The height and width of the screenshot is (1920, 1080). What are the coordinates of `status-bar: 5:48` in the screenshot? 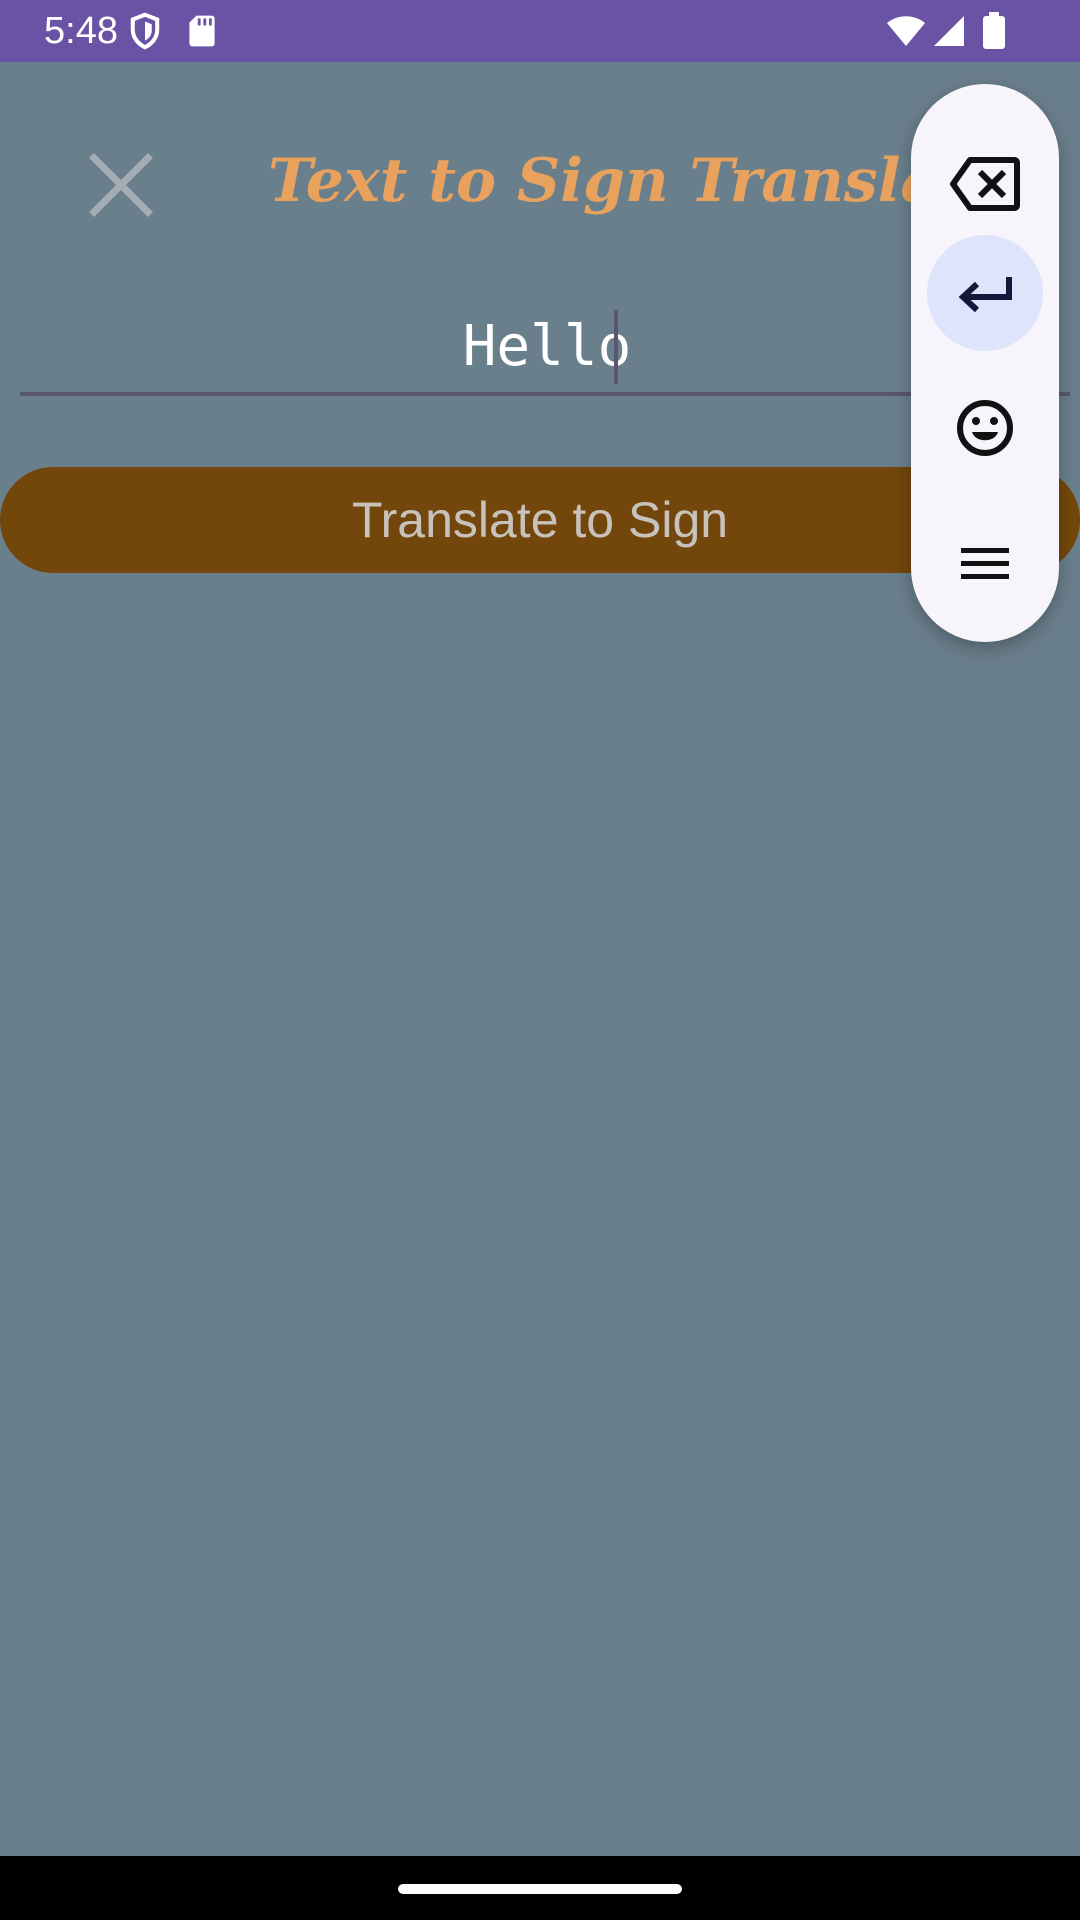 It's located at (540, 31).